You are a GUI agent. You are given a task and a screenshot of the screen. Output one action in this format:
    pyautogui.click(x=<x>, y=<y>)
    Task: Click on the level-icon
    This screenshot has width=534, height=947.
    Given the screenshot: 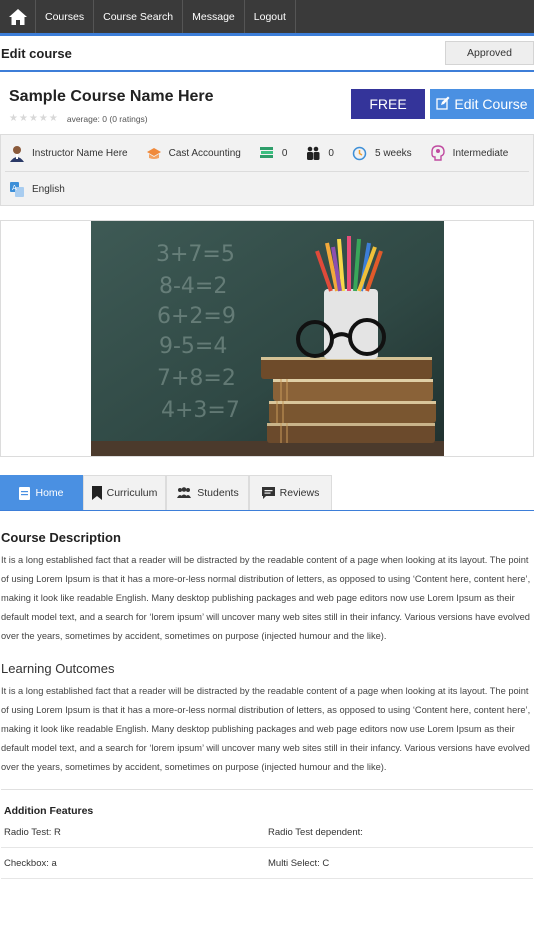 What is the action you would take?
    pyautogui.click(x=438, y=153)
    